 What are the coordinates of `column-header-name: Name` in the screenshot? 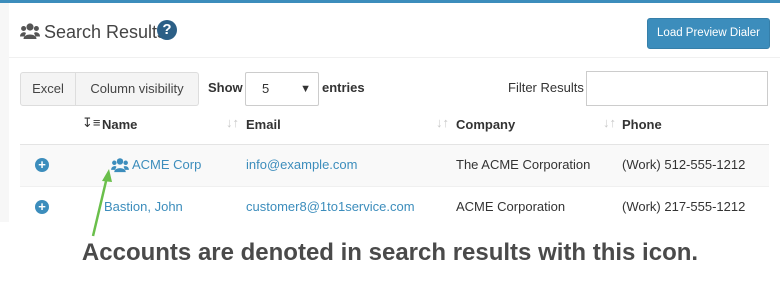 It's located at (119, 124).